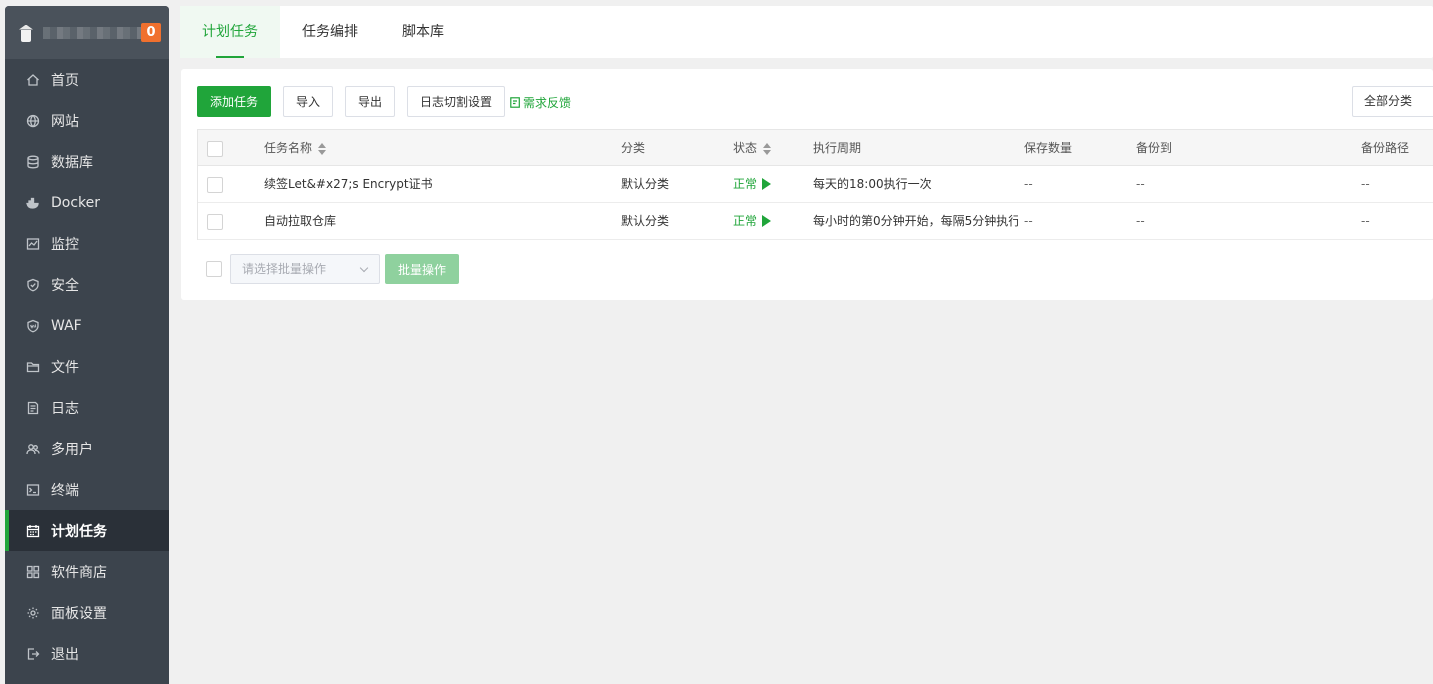 The image size is (1433, 684). I want to click on header-cycle: 执行周期, so click(837, 148).